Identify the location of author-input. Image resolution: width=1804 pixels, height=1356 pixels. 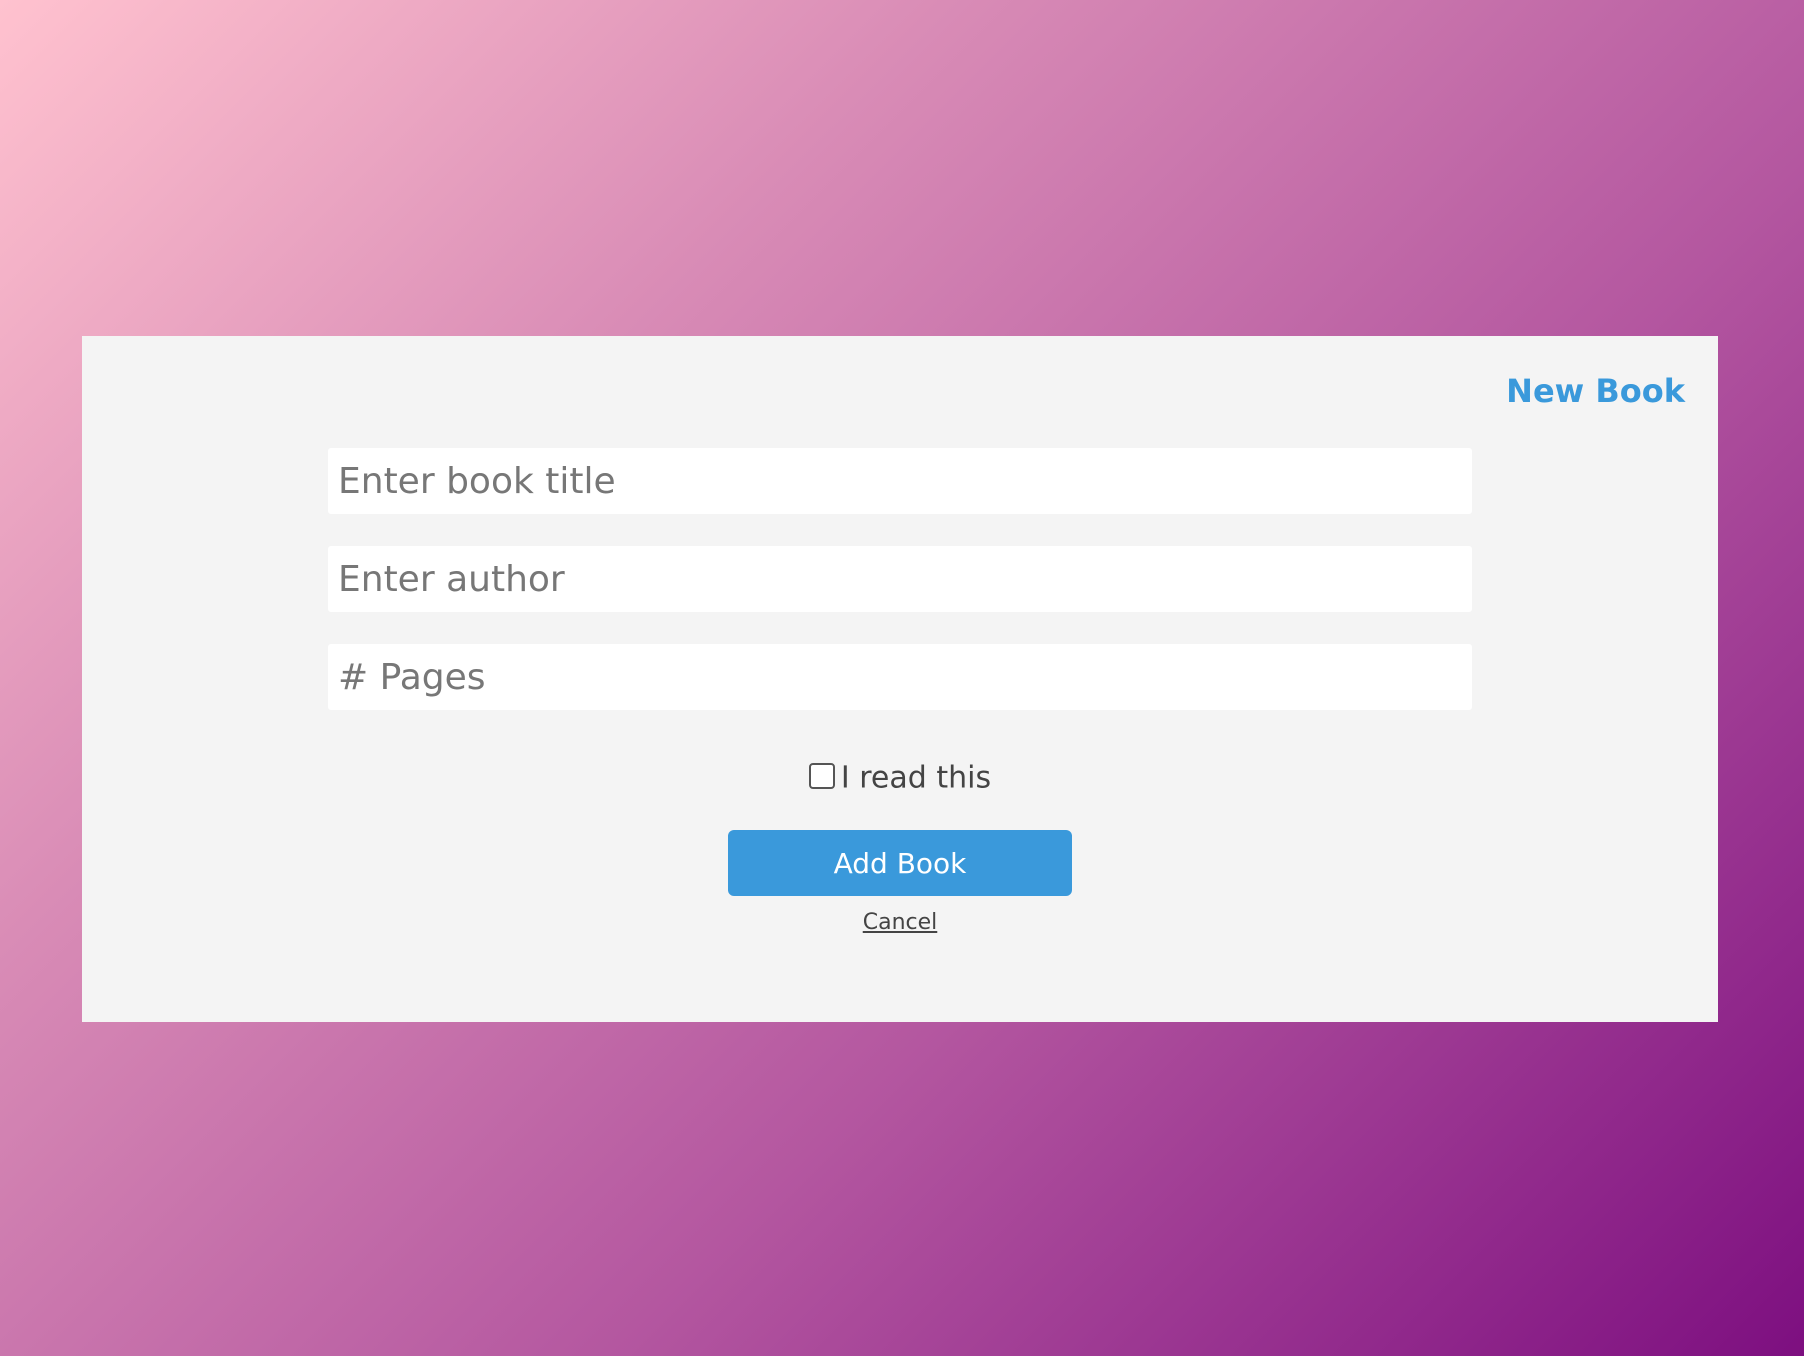
(900, 579).